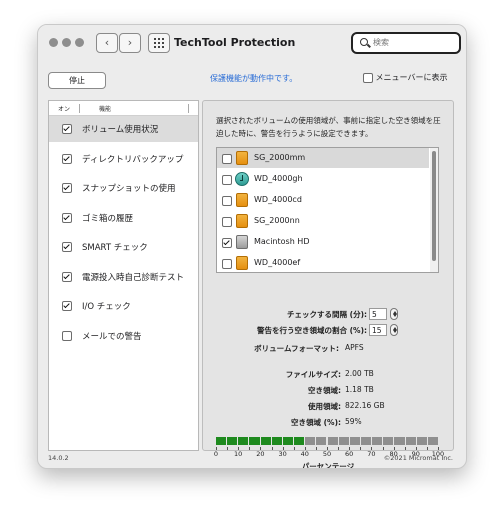  What do you see at coordinates (371, 454) in the screenshot?
I see `usage-bar-tick-label: 70` at bounding box center [371, 454].